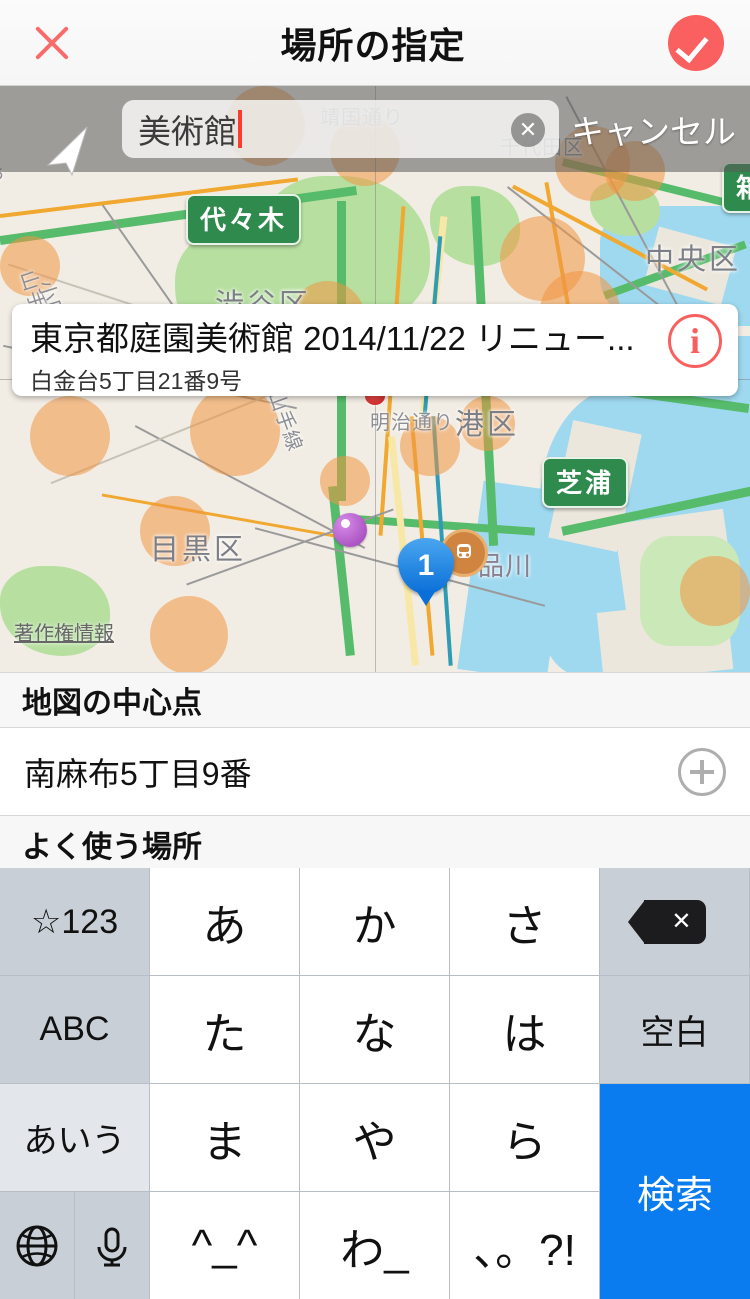 This screenshot has width=750, height=1299. I want to click on check-circle-icon, so click(695, 42).